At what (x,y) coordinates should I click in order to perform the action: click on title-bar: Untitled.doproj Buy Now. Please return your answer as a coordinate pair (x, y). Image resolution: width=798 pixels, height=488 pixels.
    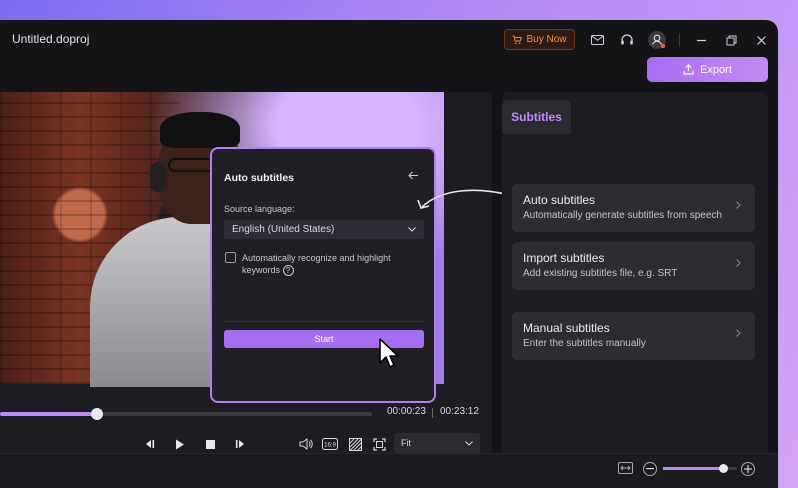
    Looking at the image, I should click on (389, 39).